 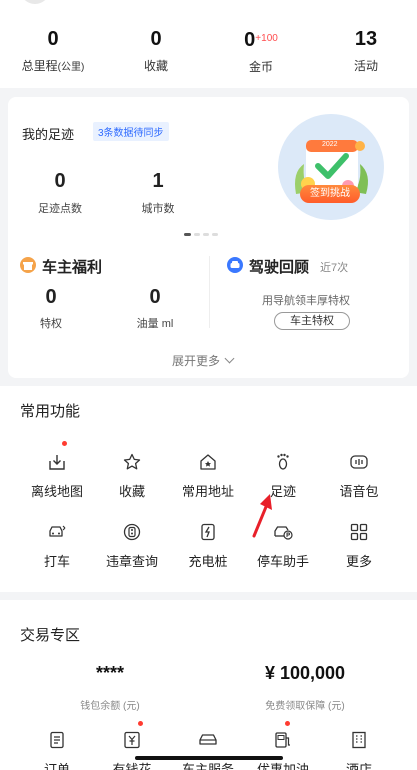 What do you see at coordinates (155, 324) in the screenshot?
I see `fuel-label: 油量 ml` at bounding box center [155, 324].